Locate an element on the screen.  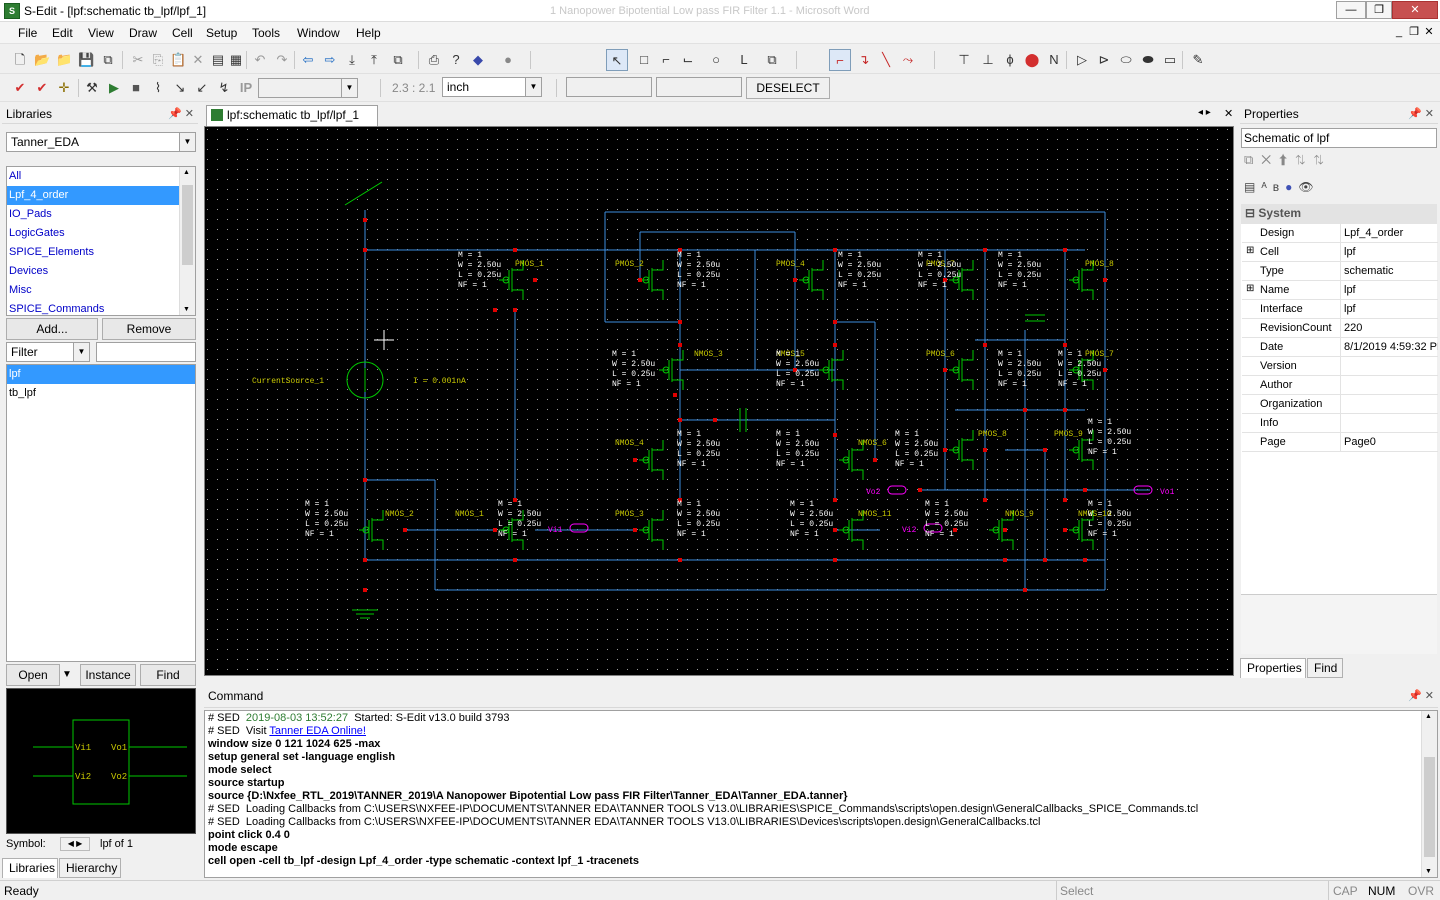
waveform-icon: ⌇ is located at coordinates (158, 88).